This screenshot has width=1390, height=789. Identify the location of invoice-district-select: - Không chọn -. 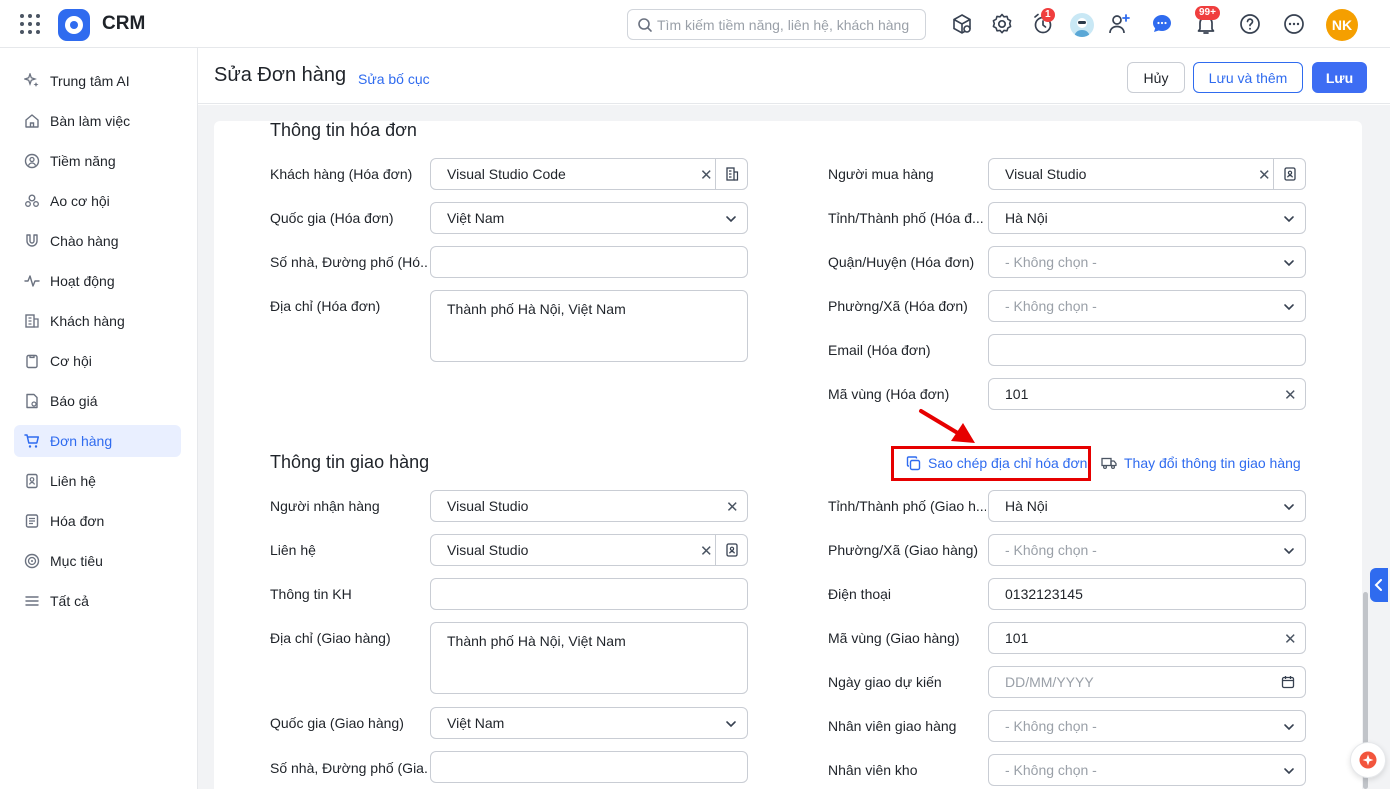
(1147, 262).